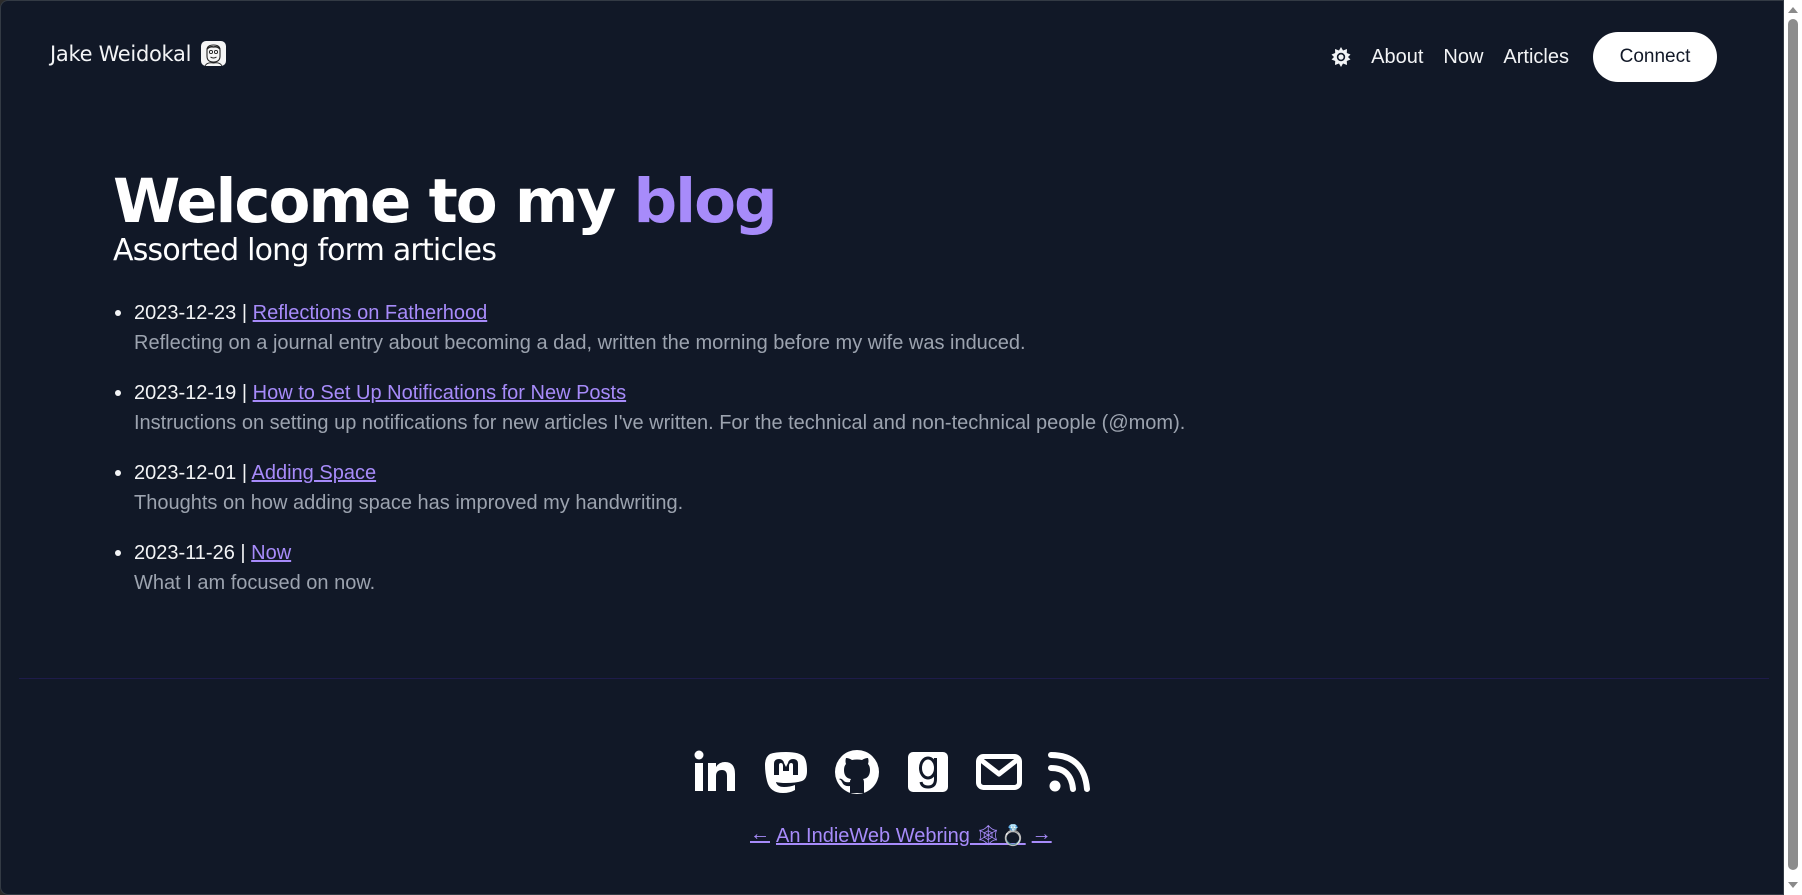 This screenshot has width=1802, height=895. I want to click on article-link: Reflections on Fatherhood, so click(370, 313).